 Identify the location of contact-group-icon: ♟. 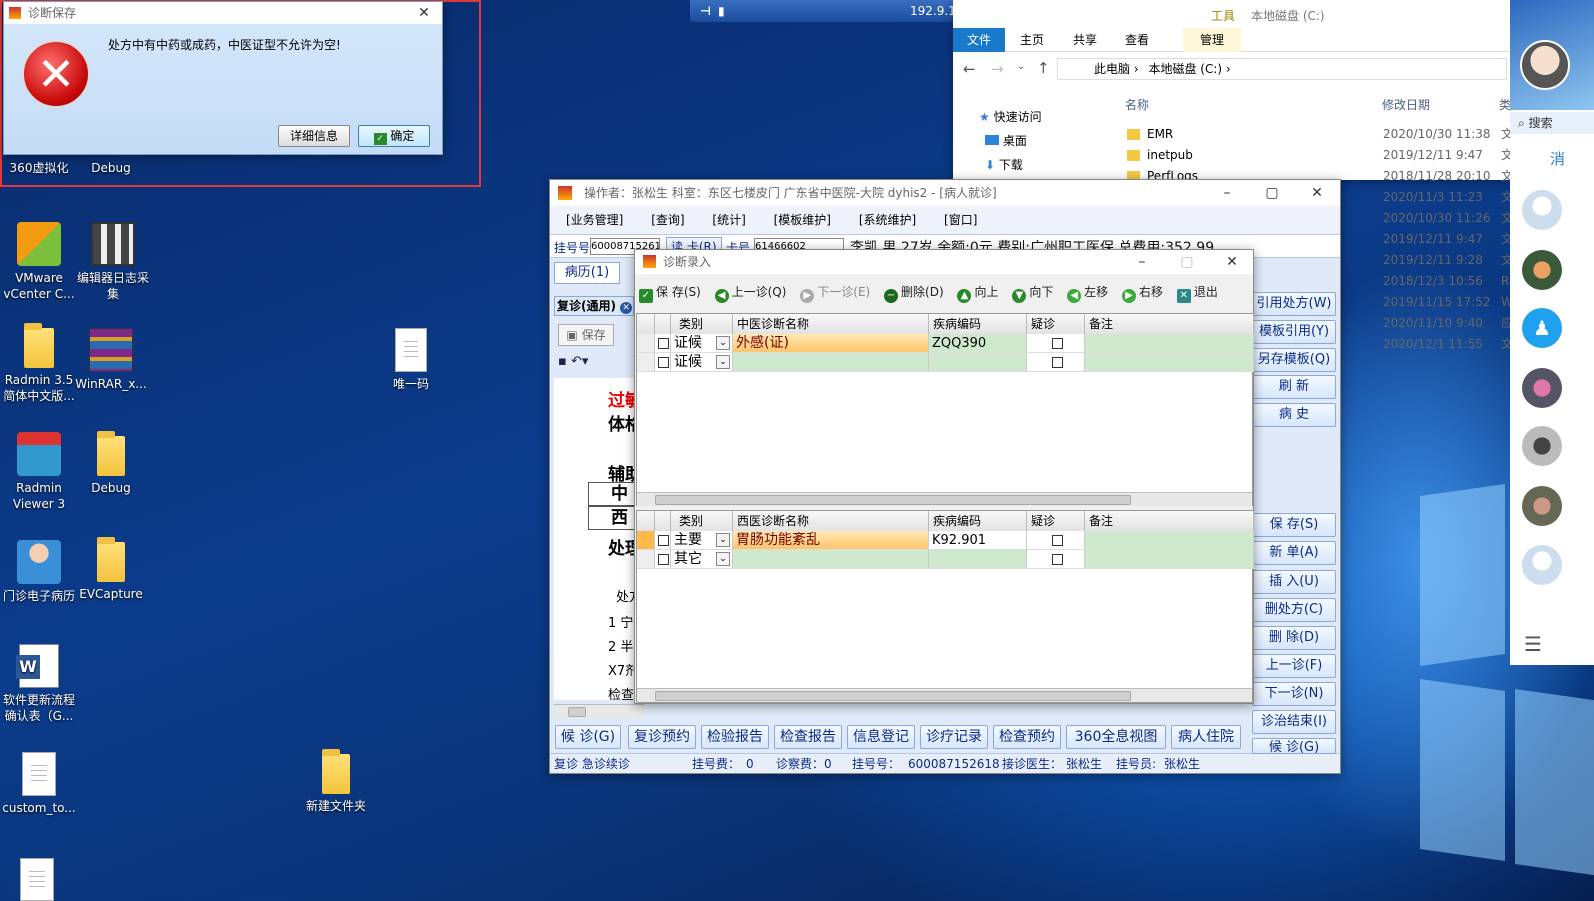
(1542, 328).